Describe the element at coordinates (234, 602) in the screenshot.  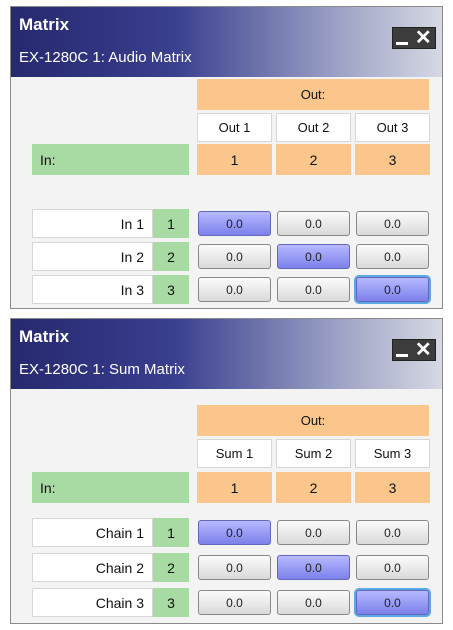
I see `matrix-cell-chain3-sum1: 0.0` at that location.